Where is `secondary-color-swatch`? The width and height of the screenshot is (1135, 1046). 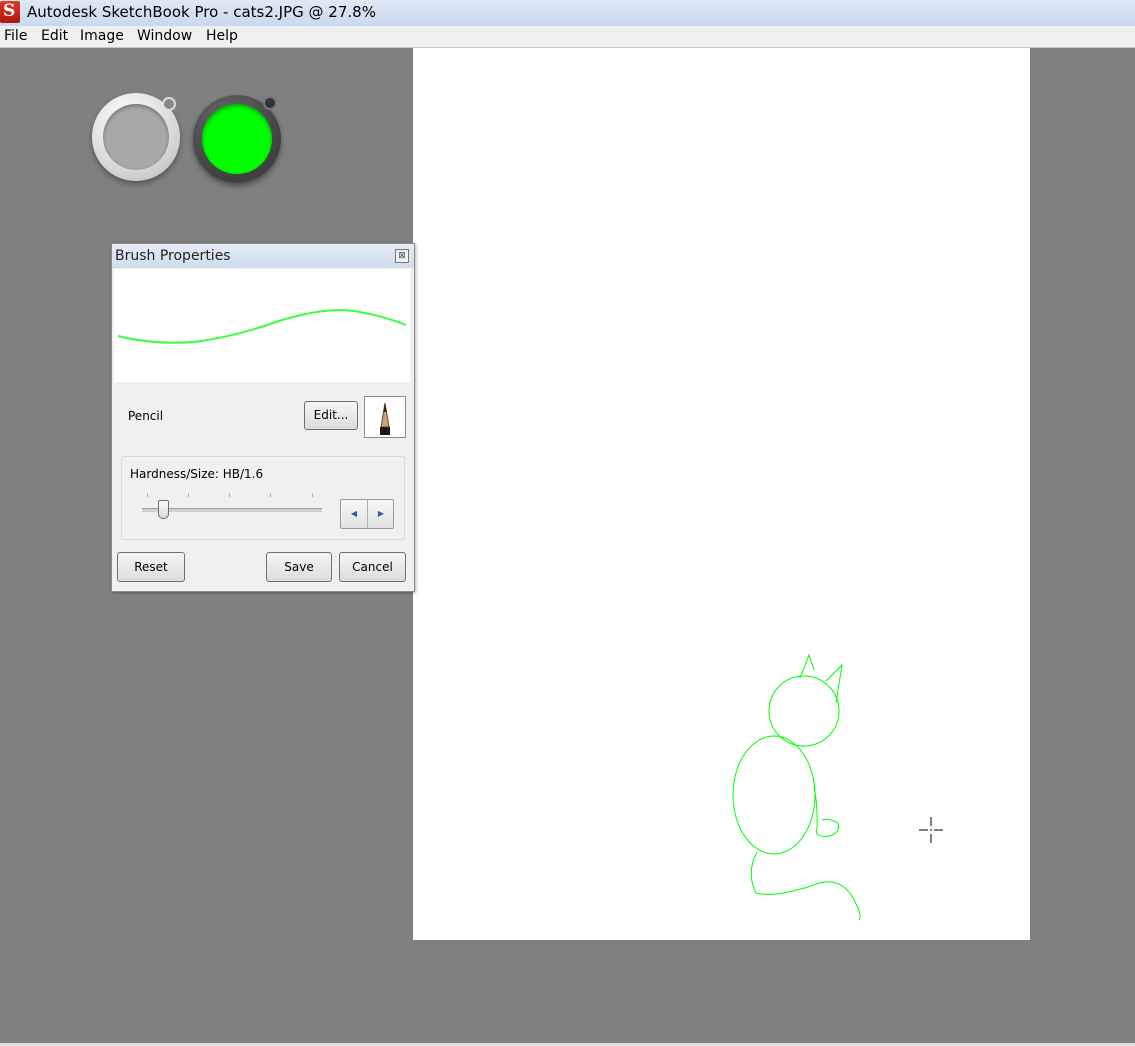
secondary-color-swatch is located at coordinates (136, 137).